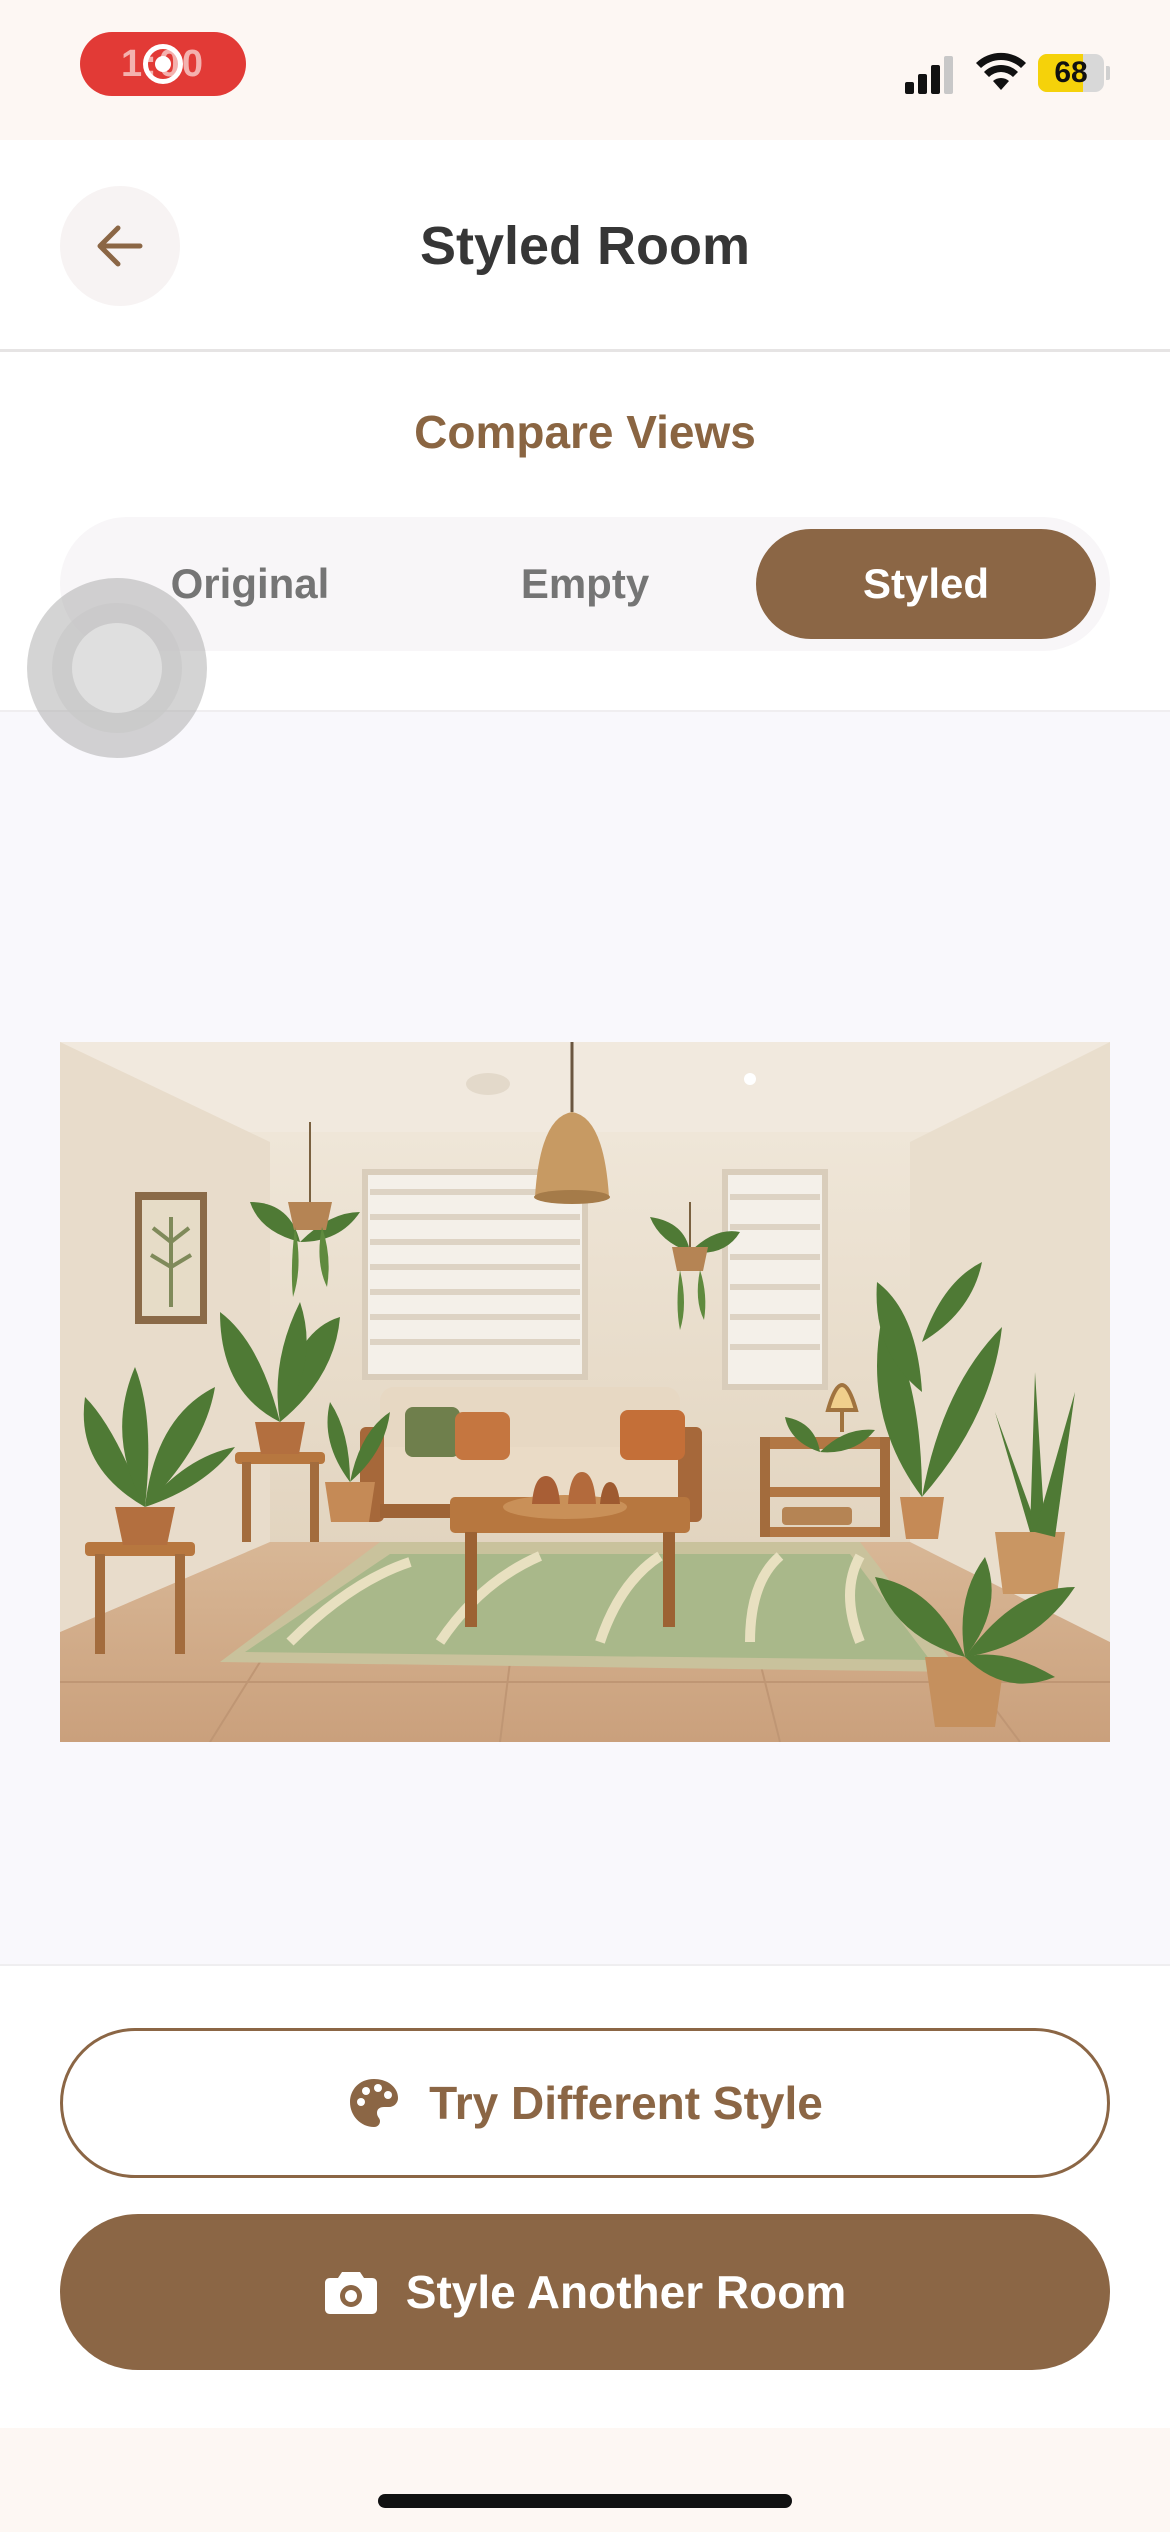 The width and height of the screenshot is (1170, 2532). Describe the element at coordinates (585, 2501) in the screenshot. I see `home-indicator` at that location.